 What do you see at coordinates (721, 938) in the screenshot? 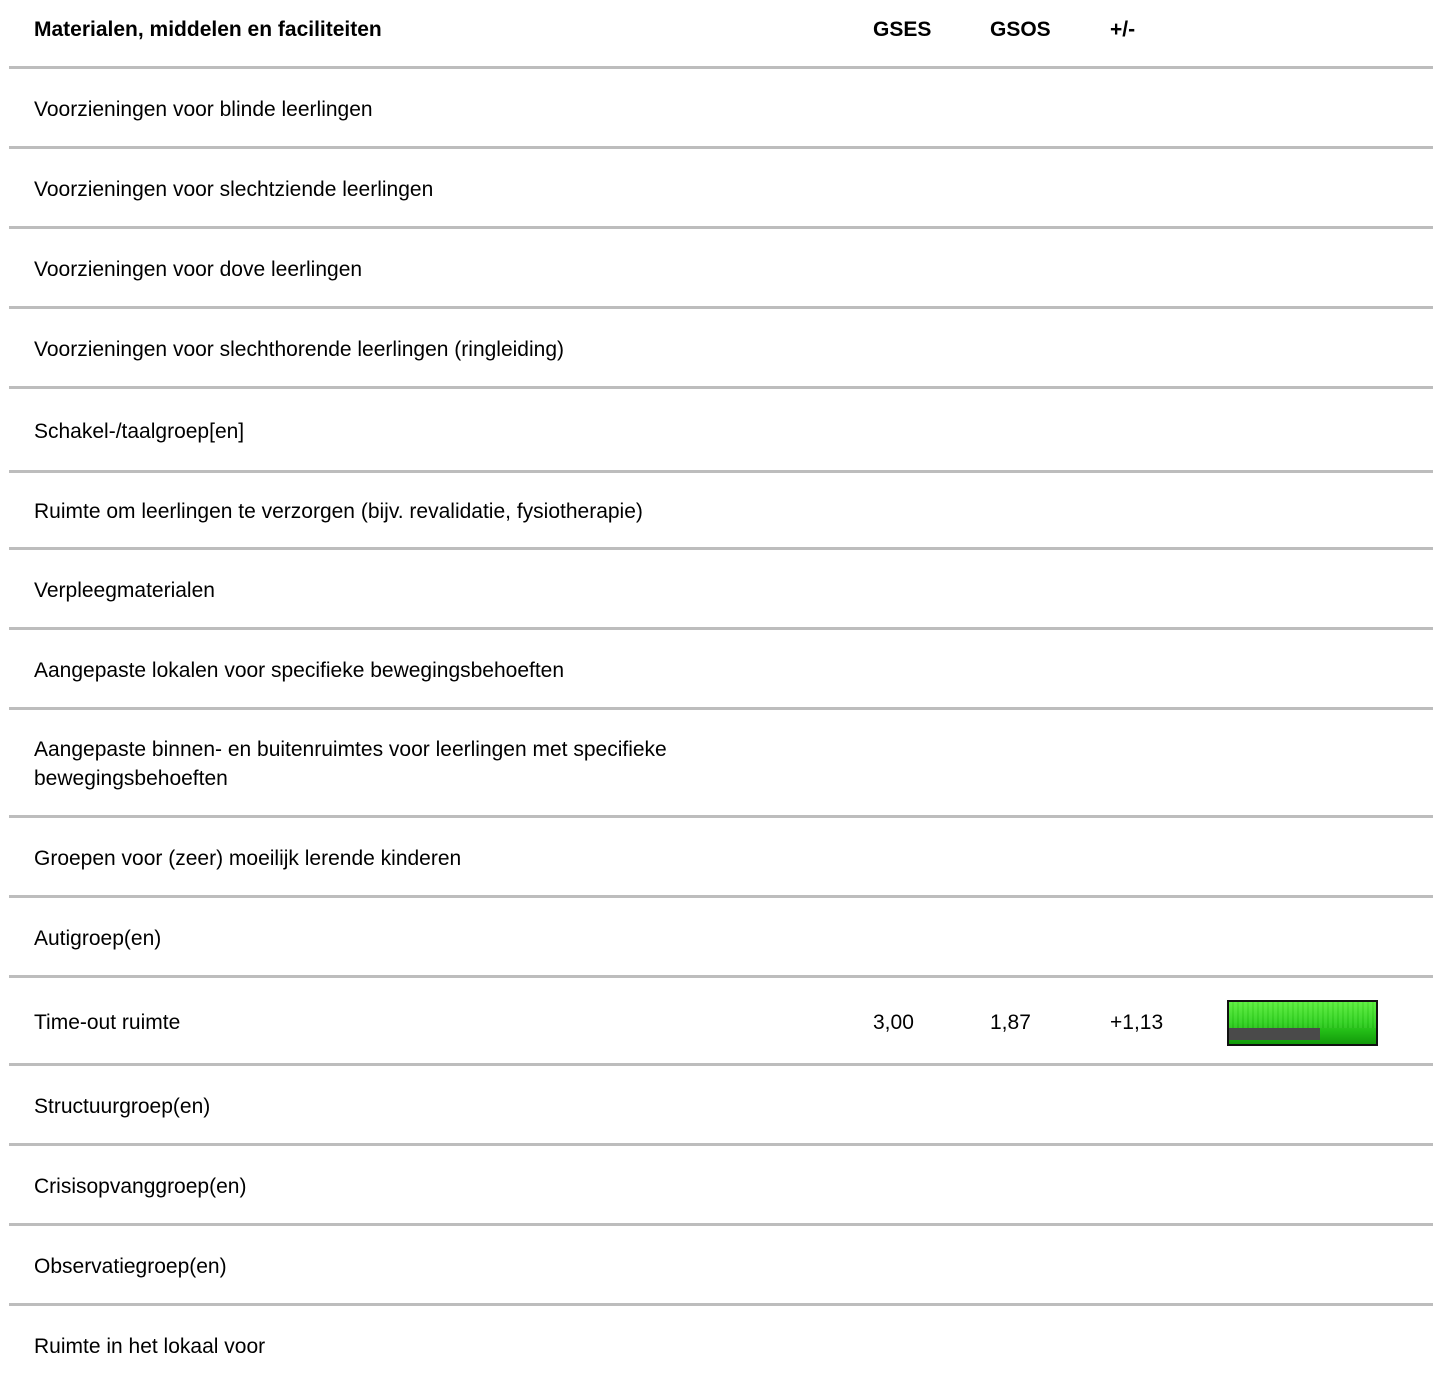
I see `table-row: Autigroep(en)` at bounding box center [721, 938].